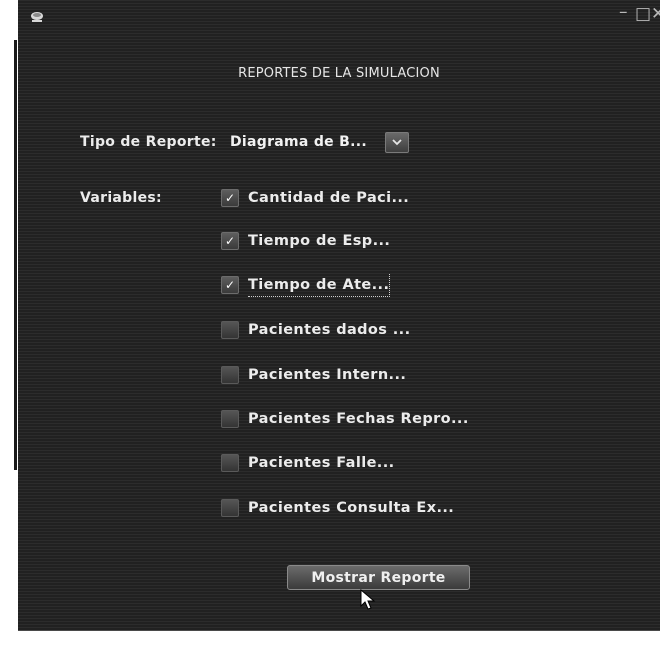 This screenshot has width=660, height=645. I want to click on variables-label: Variables:, so click(121, 198).